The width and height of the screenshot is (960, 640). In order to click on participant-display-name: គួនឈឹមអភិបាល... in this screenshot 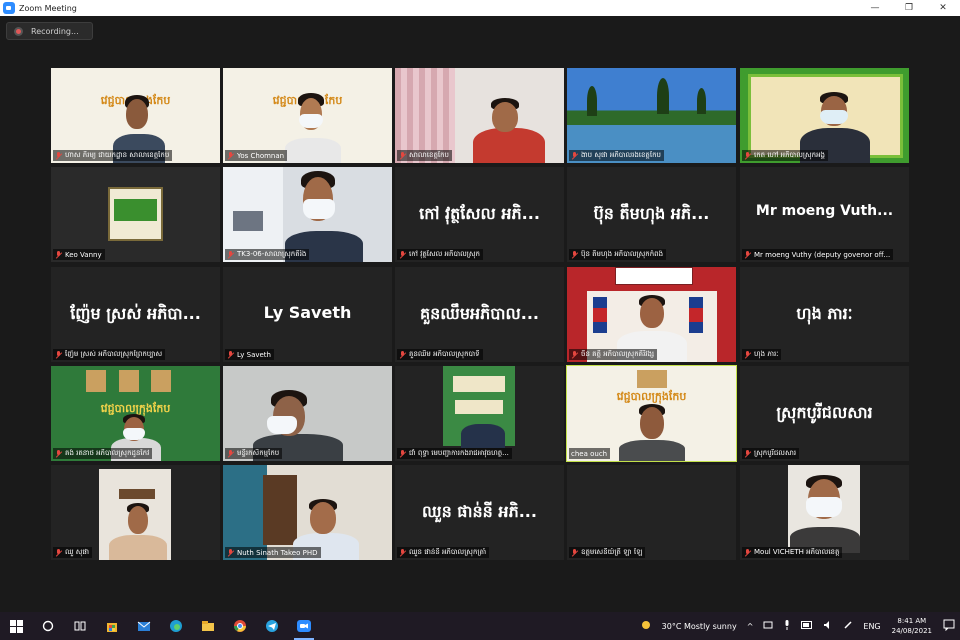, I will do `click(479, 313)`.